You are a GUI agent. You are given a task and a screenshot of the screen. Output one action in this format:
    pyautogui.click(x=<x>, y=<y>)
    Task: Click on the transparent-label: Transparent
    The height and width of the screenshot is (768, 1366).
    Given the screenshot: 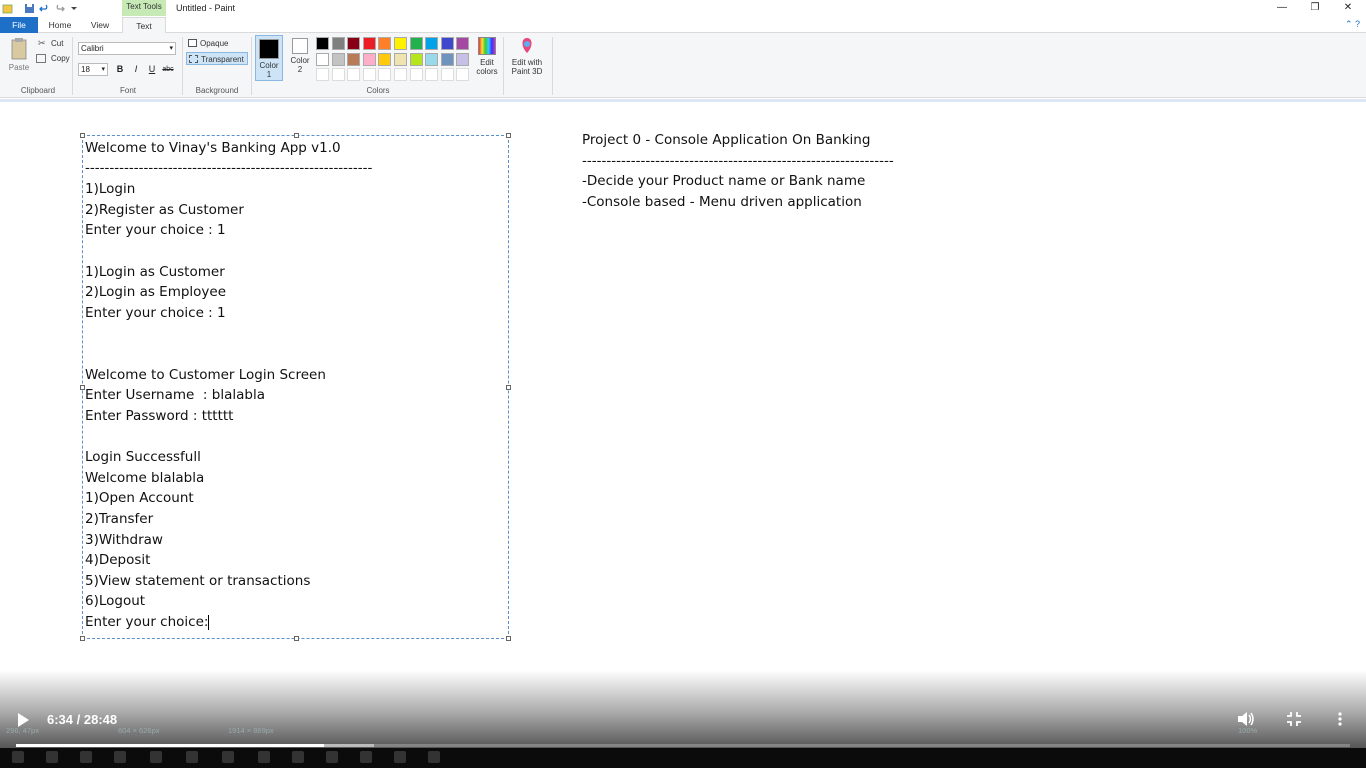 What is the action you would take?
    pyautogui.click(x=222, y=59)
    